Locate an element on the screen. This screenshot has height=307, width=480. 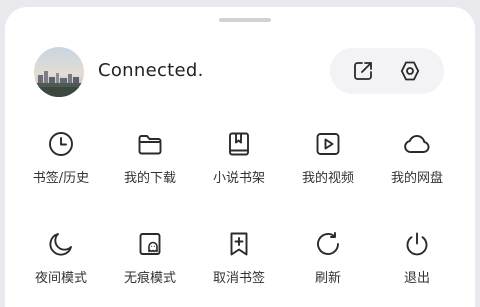
menu-item-label: 我的视频 is located at coordinates (327, 178).